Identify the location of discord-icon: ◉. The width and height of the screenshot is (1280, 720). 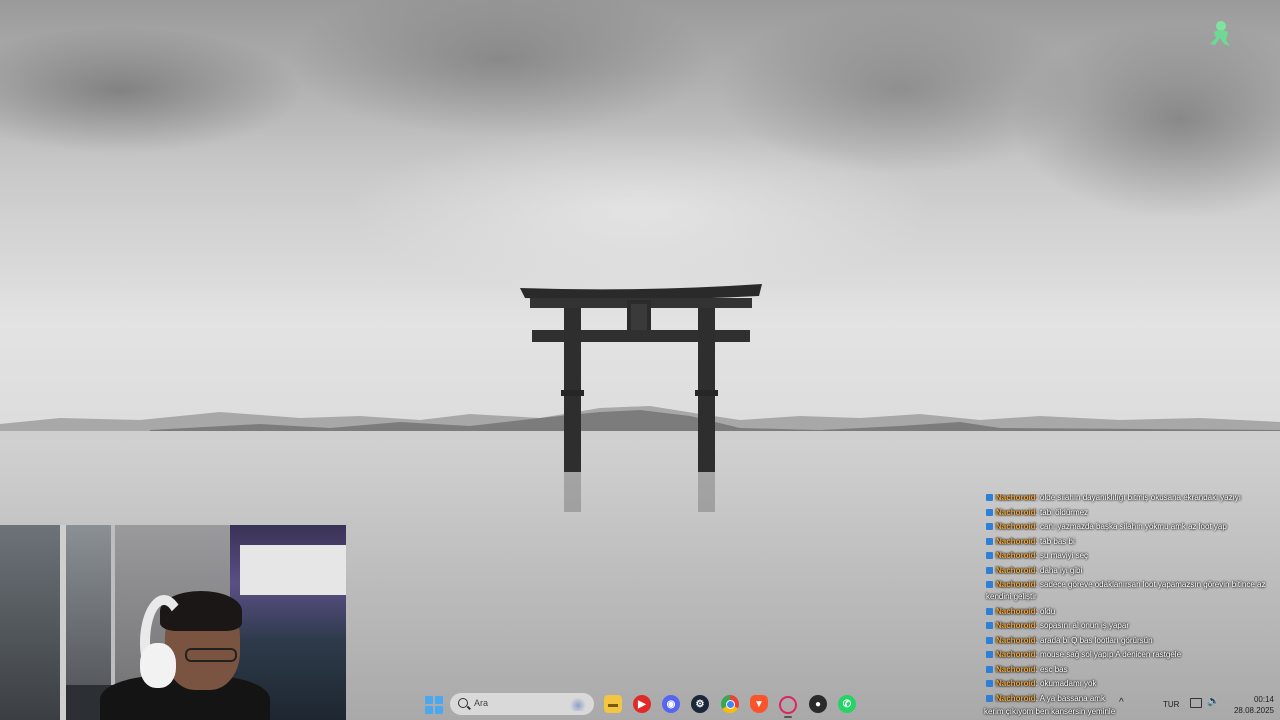
(671, 704).